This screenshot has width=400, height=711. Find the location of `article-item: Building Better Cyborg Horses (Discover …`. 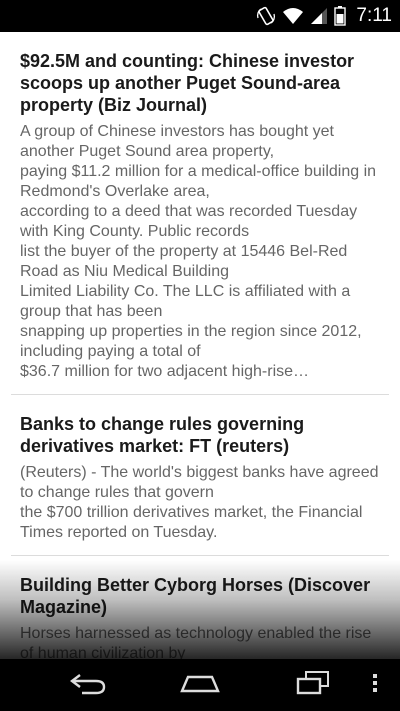

article-item: Building Better Cyborg Horses (Discover … is located at coordinates (200, 607).